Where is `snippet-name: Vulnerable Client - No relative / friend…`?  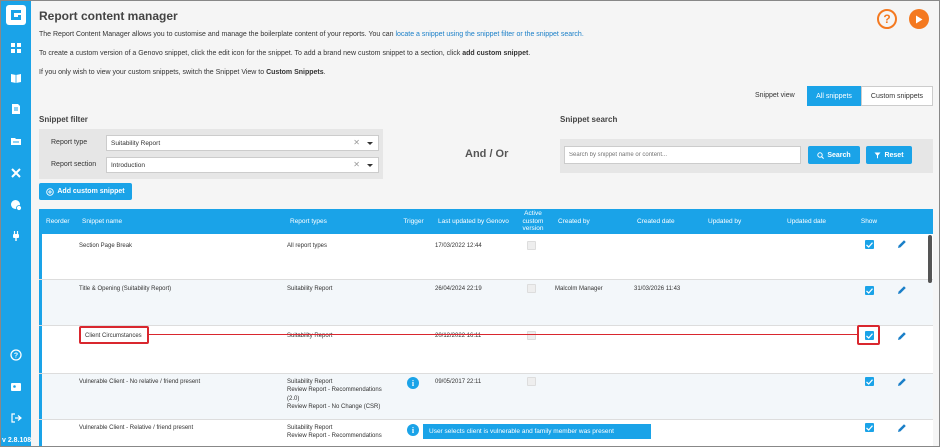 snippet-name: Vulnerable Client - No relative / friend… is located at coordinates (140, 382).